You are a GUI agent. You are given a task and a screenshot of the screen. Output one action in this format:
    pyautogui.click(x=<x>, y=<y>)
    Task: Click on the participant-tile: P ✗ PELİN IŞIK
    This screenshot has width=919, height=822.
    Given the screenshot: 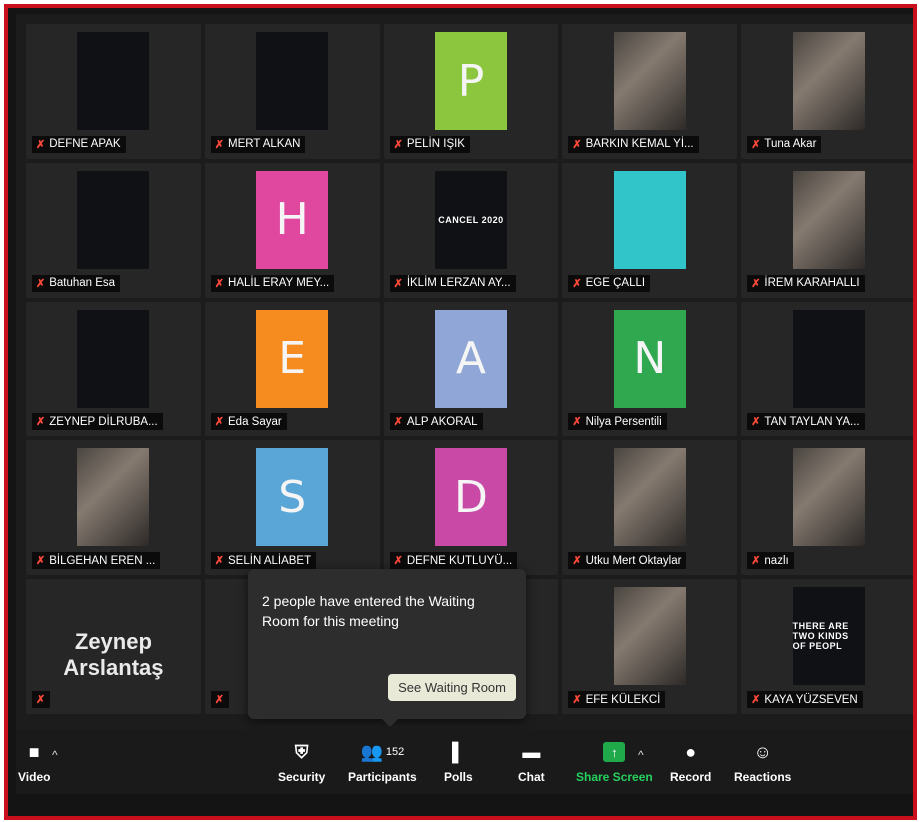 What is the action you would take?
    pyautogui.click(x=471, y=91)
    